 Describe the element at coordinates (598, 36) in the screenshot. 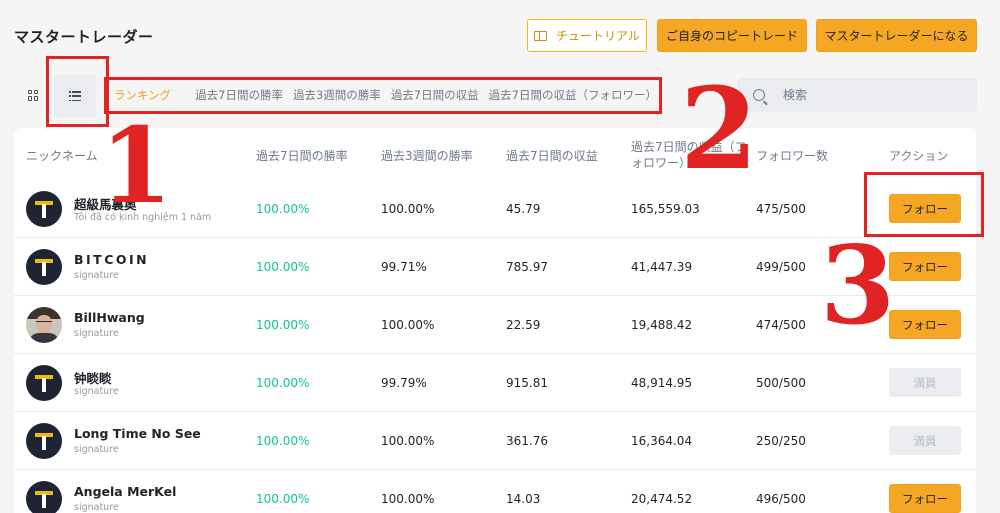

I see `tutorial-label: チュートリアル` at that location.